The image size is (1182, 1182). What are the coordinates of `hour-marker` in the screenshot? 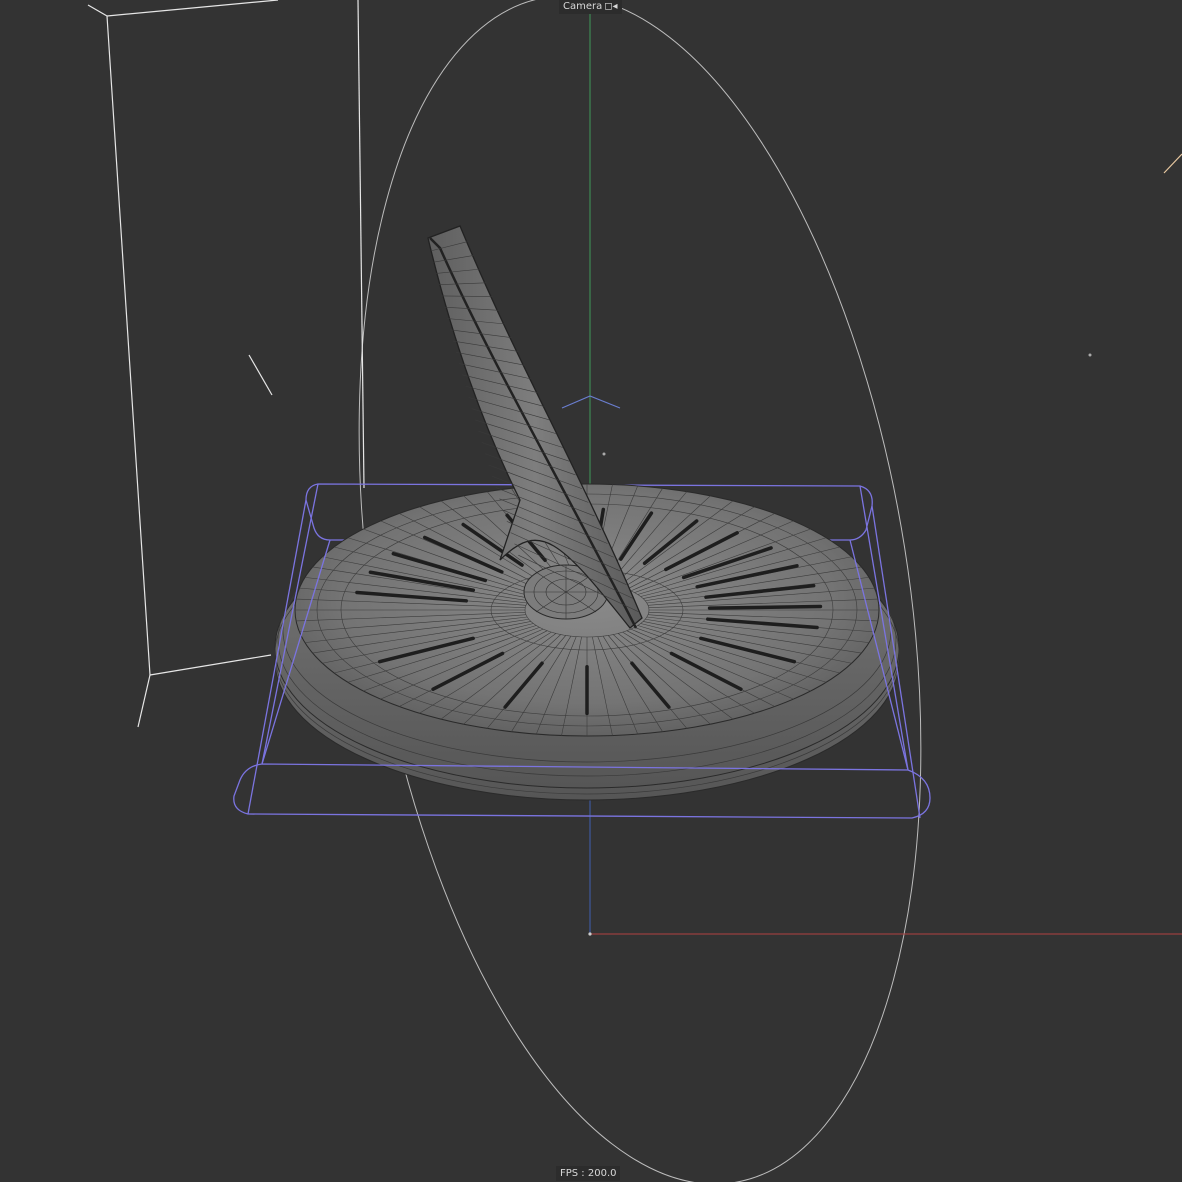 It's located at (765, 607).